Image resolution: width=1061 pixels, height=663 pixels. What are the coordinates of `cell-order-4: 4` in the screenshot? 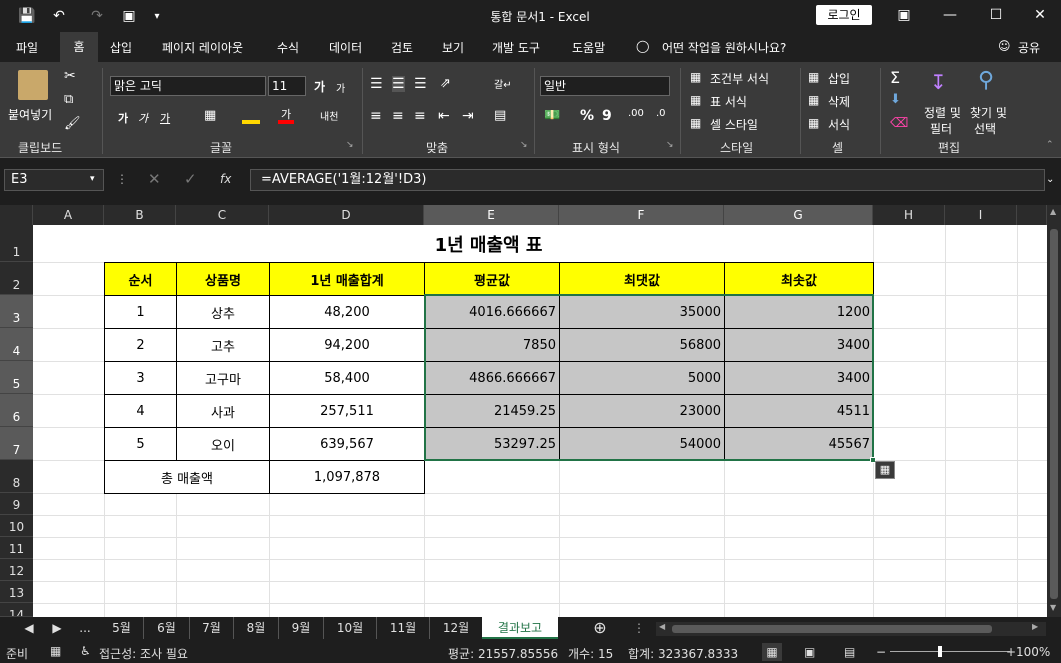 It's located at (140, 411).